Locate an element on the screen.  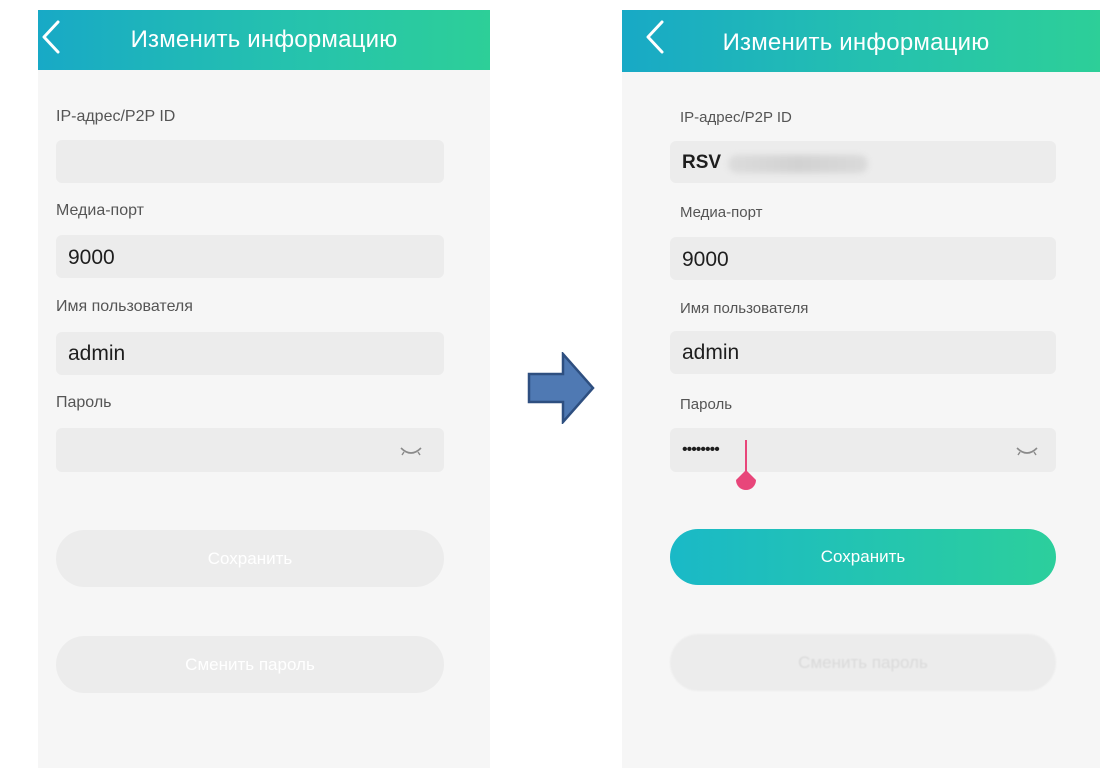
password-value: •••••••• is located at coordinates (701, 449).